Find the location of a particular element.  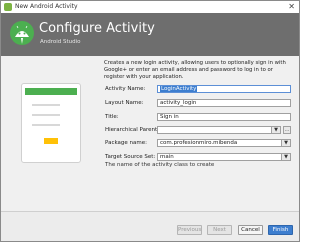

target-source-set-combobox: main ▼ is located at coordinates (224, 157).